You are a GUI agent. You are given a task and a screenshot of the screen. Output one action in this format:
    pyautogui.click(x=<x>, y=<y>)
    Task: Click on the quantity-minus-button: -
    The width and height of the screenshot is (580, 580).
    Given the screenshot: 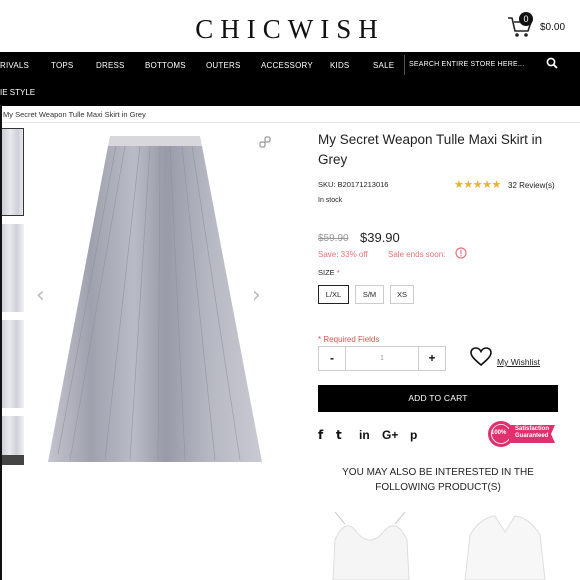 What is the action you would take?
    pyautogui.click(x=332, y=358)
    